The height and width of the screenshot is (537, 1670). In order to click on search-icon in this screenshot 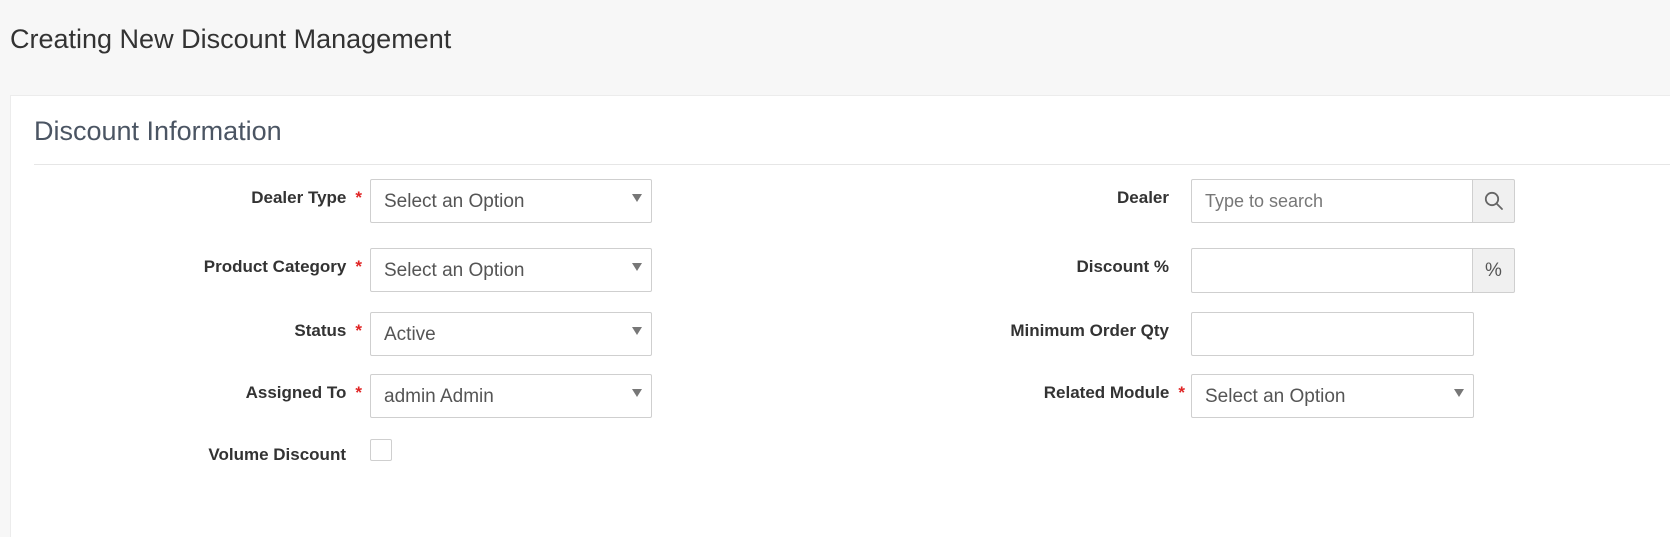, I will do `click(1493, 200)`.